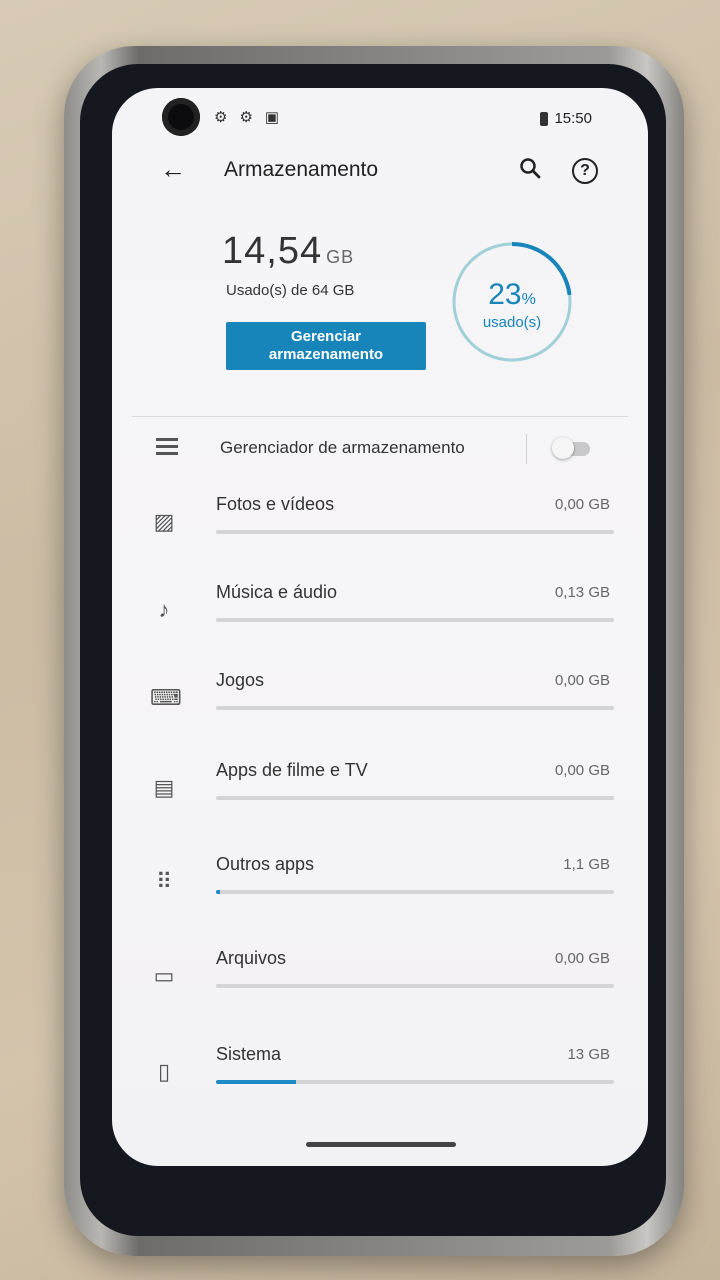  What do you see at coordinates (380, 980) in the screenshot?
I see `category-row: ▭ Arquivos 0,00 GB` at bounding box center [380, 980].